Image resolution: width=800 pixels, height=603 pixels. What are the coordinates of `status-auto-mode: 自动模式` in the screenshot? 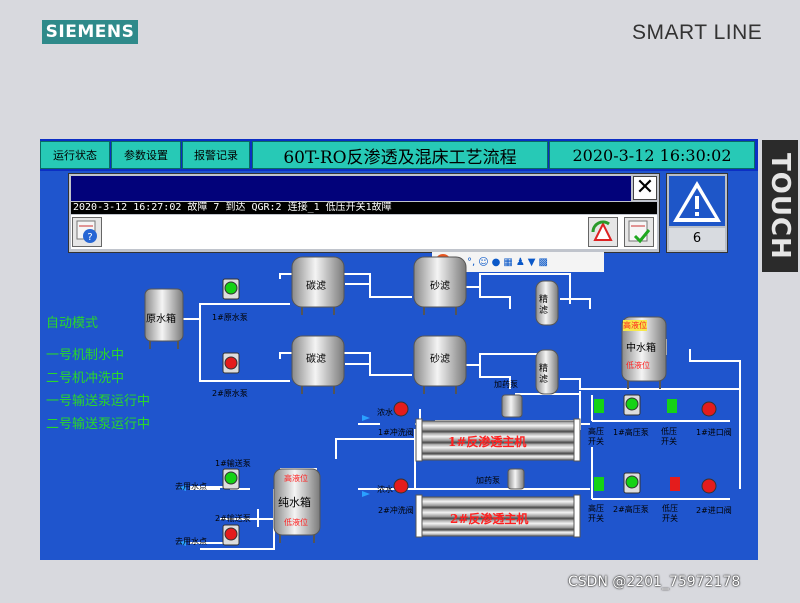 It's located at (72, 323).